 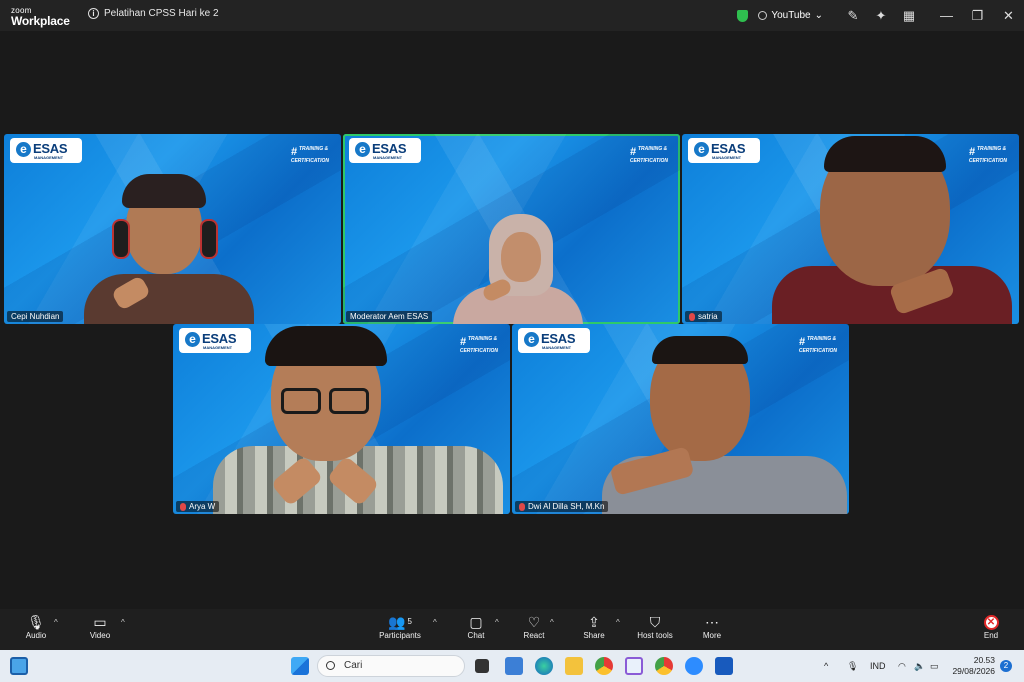 What do you see at coordinates (648, 155) in the screenshot?
I see `training-certification-tag: # TRAINING & CERTIFICATION` at bounding box center [648, 155].